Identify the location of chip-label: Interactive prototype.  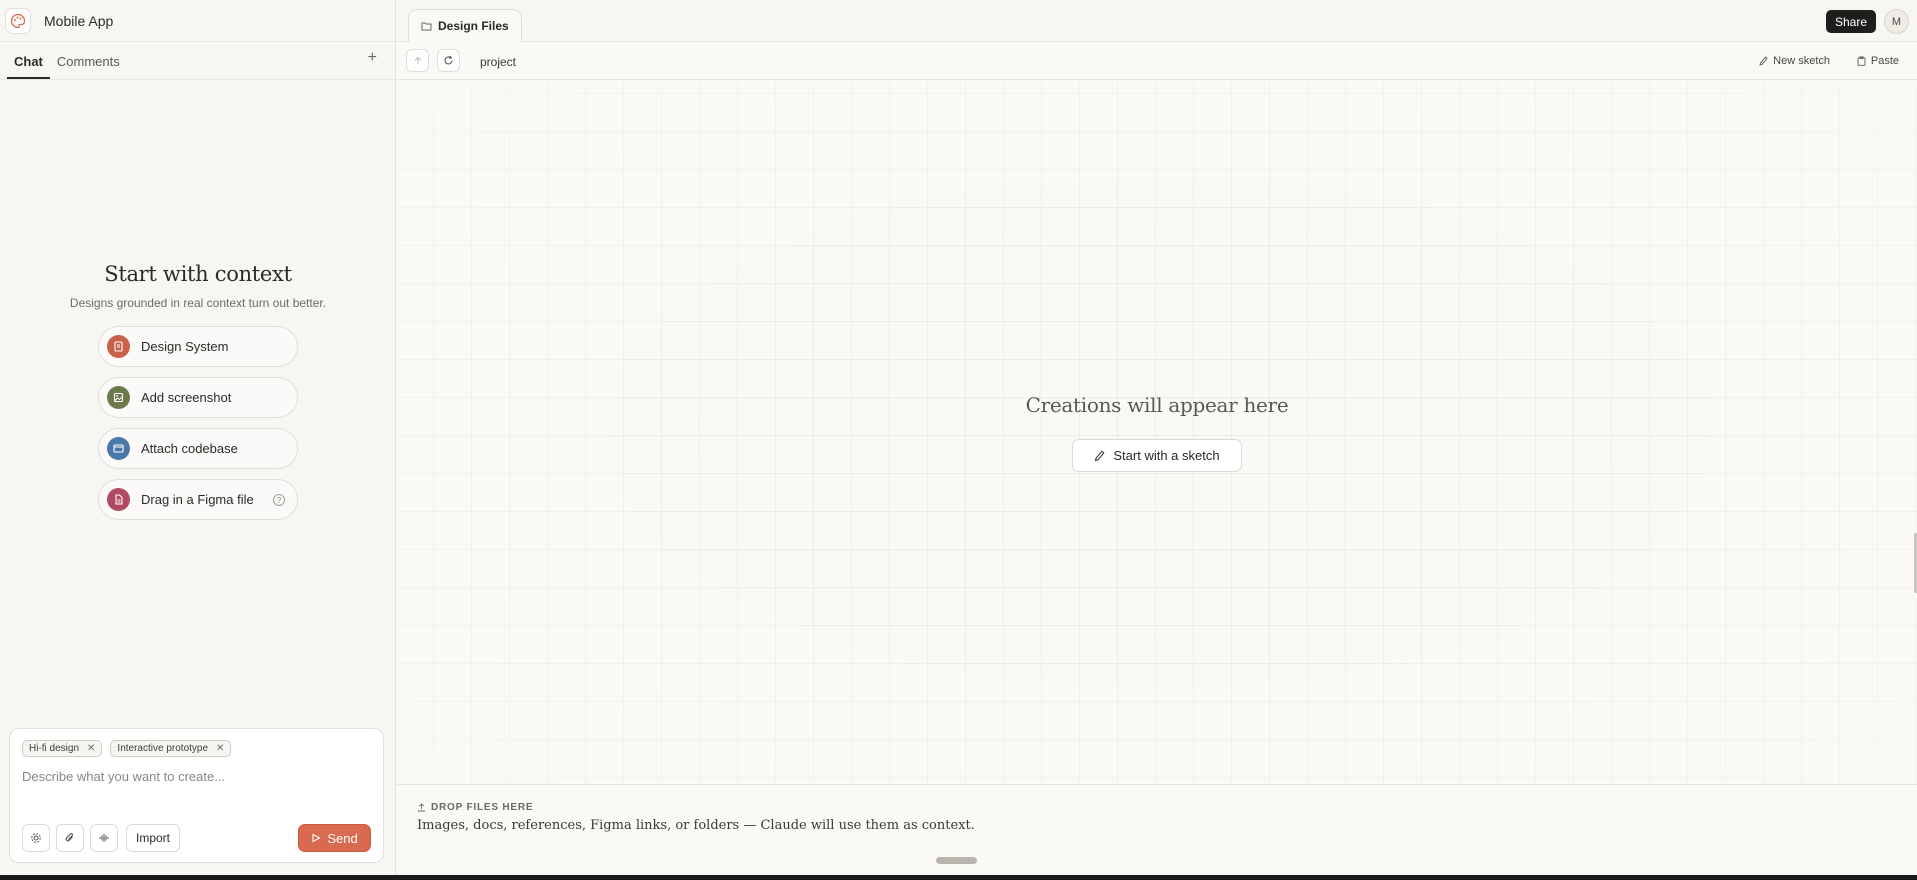
(163, 748).